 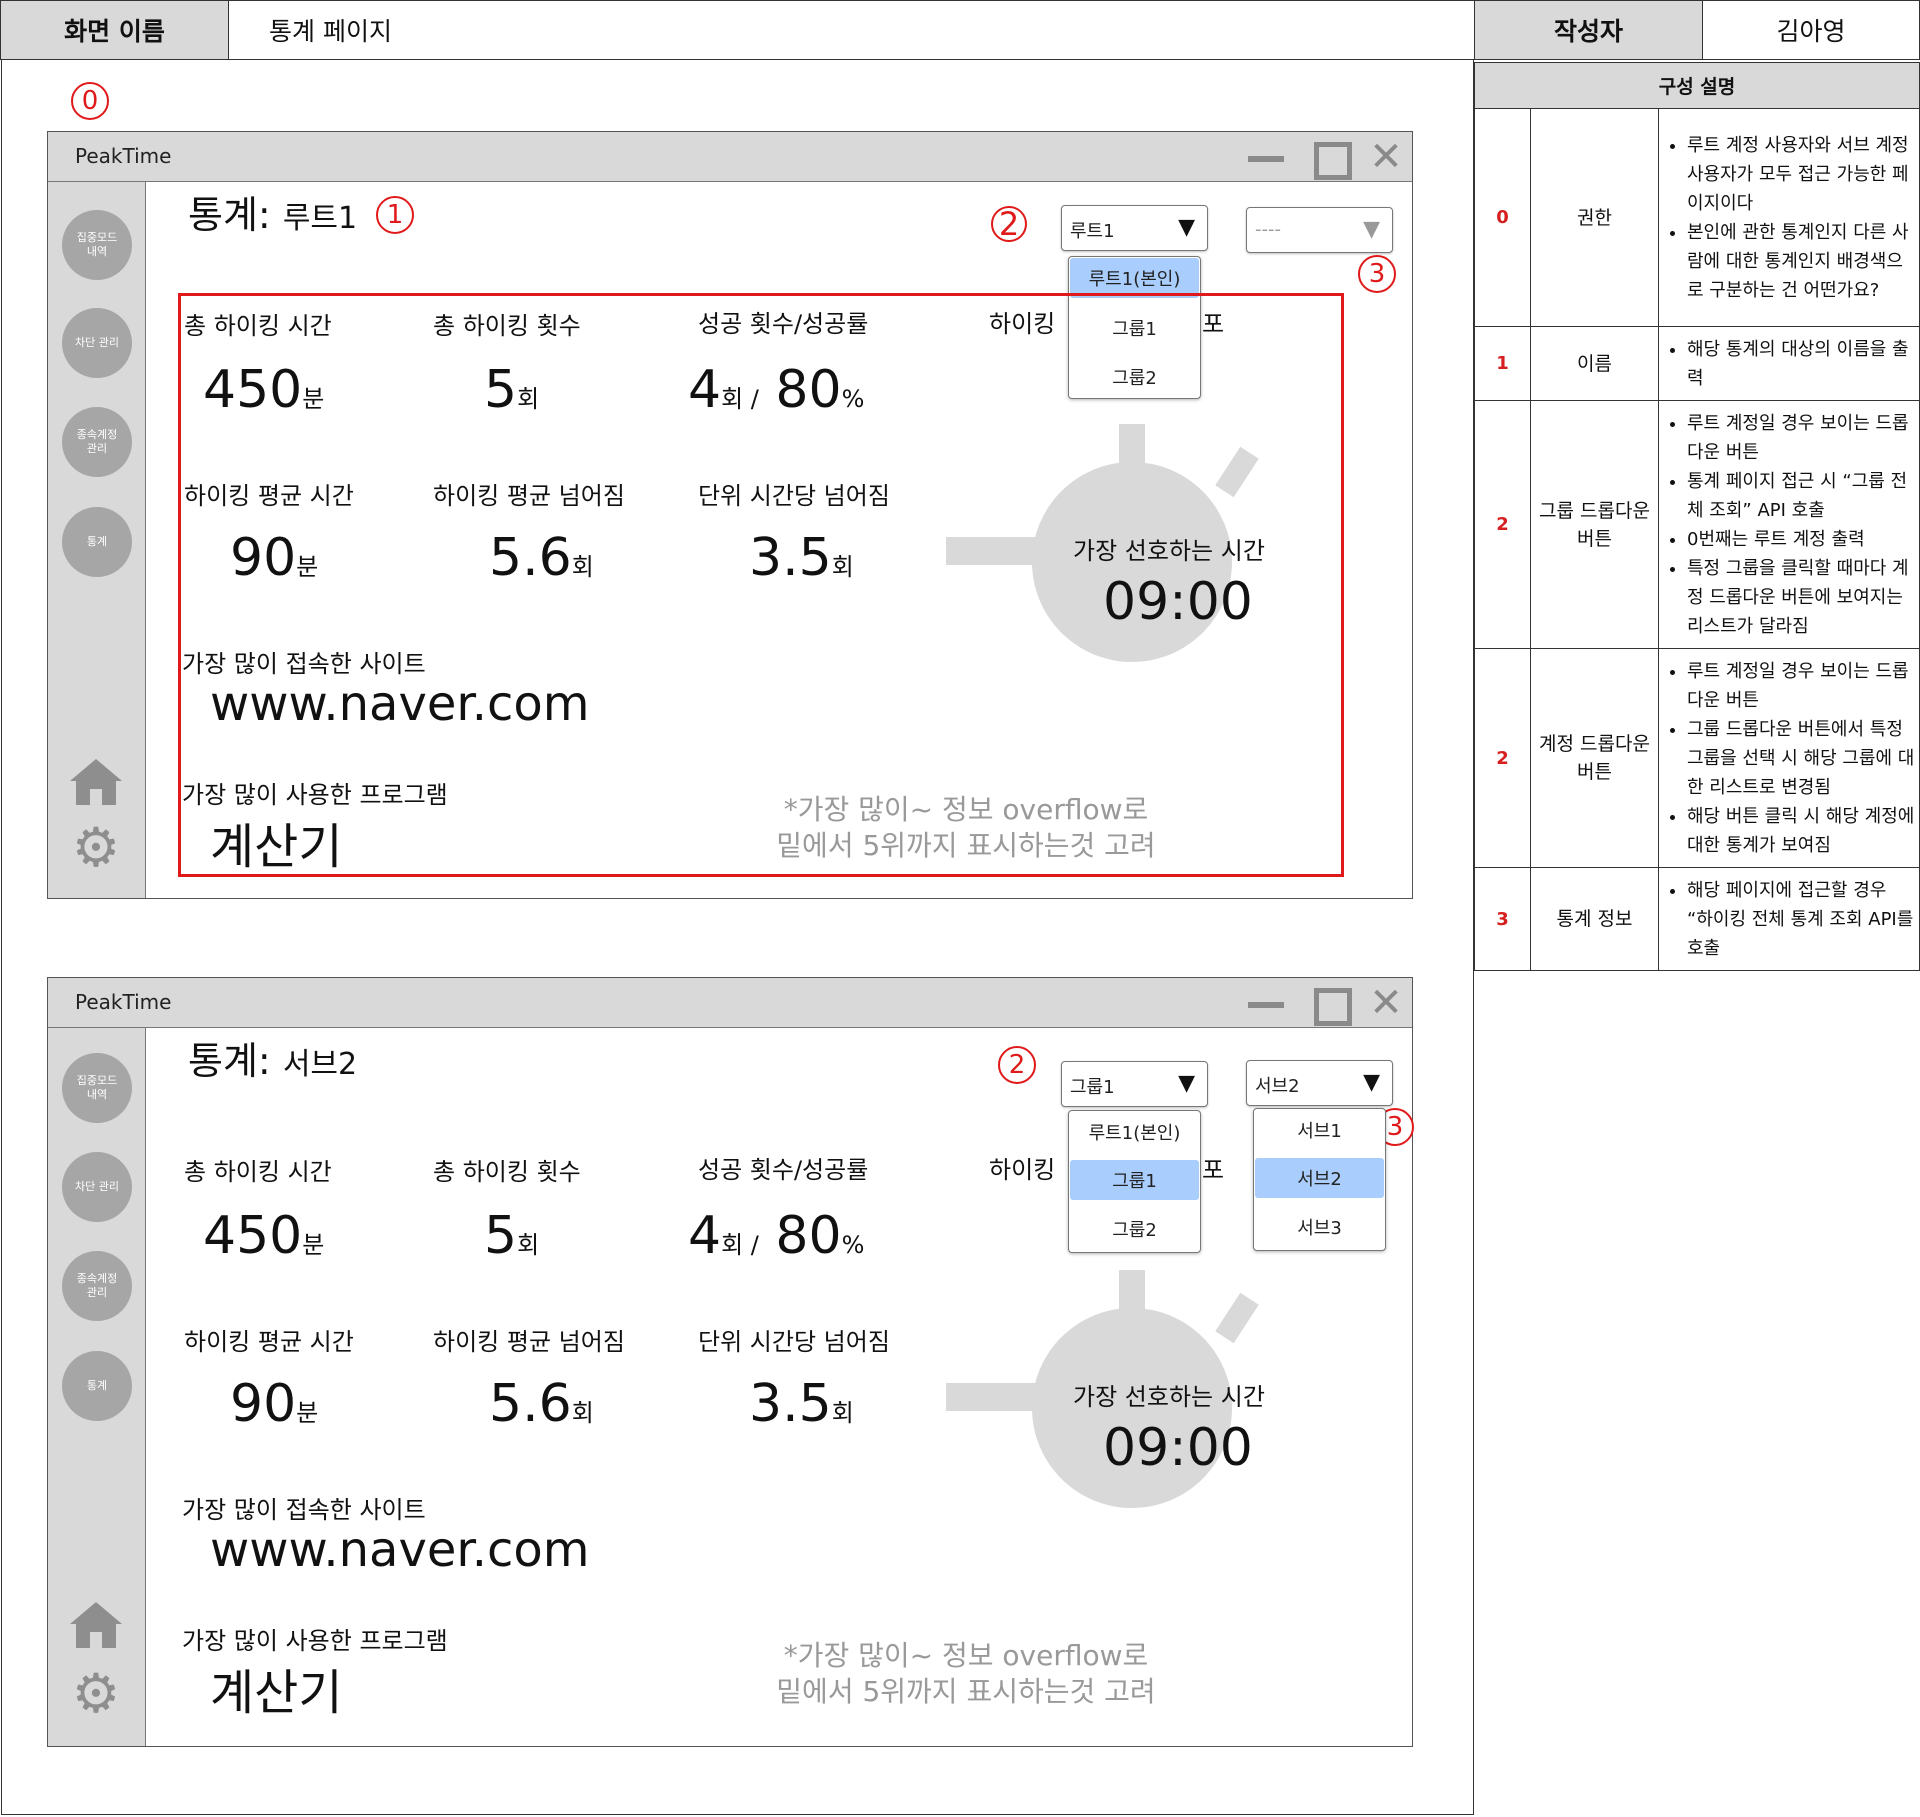 What do you see at coordinates (966, 1691) in the screenshot?
I see `overflow-note-line2: 밑에서 5위까지 표시하는것 고려` at bounding box center [966, 1691].